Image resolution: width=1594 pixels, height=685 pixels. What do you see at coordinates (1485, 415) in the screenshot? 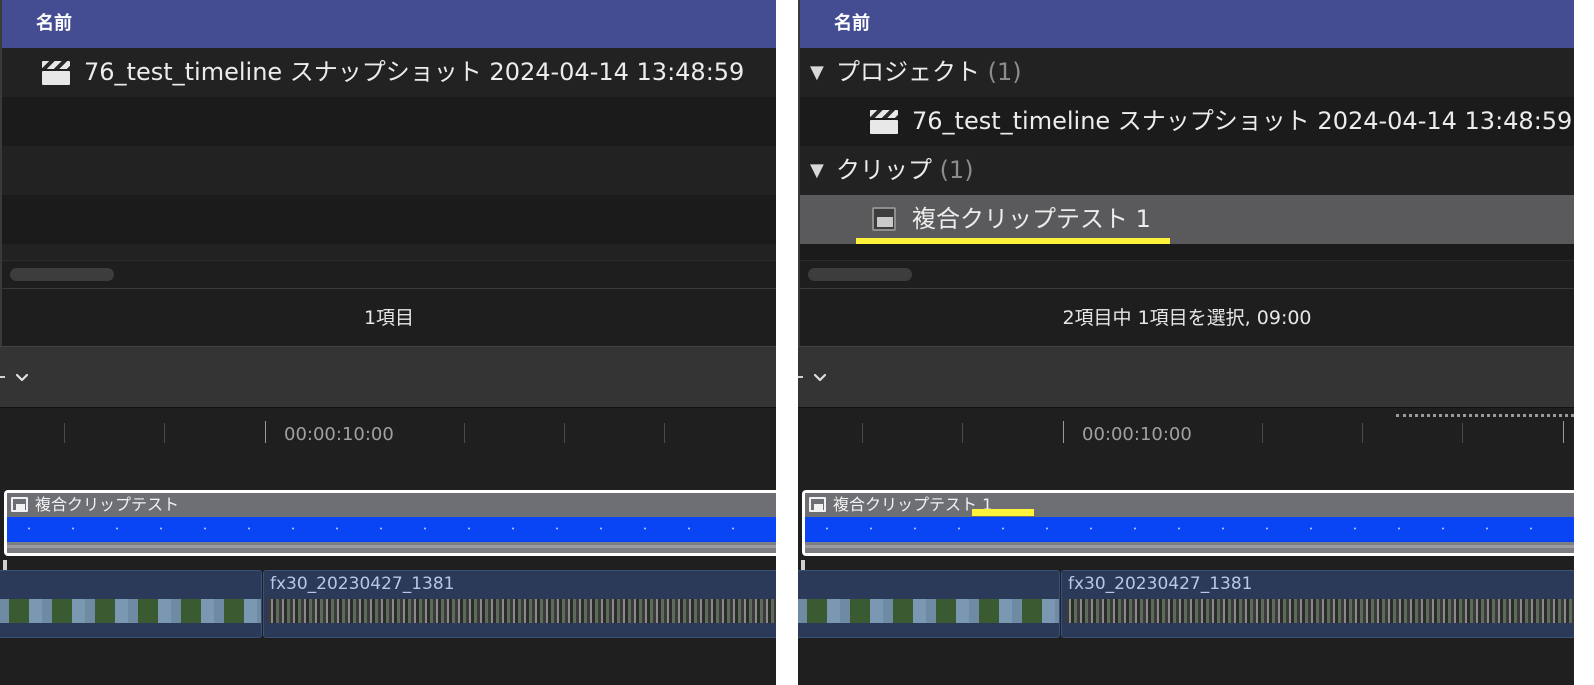
I see `range-indicator` at bounding box center [1485, 415].